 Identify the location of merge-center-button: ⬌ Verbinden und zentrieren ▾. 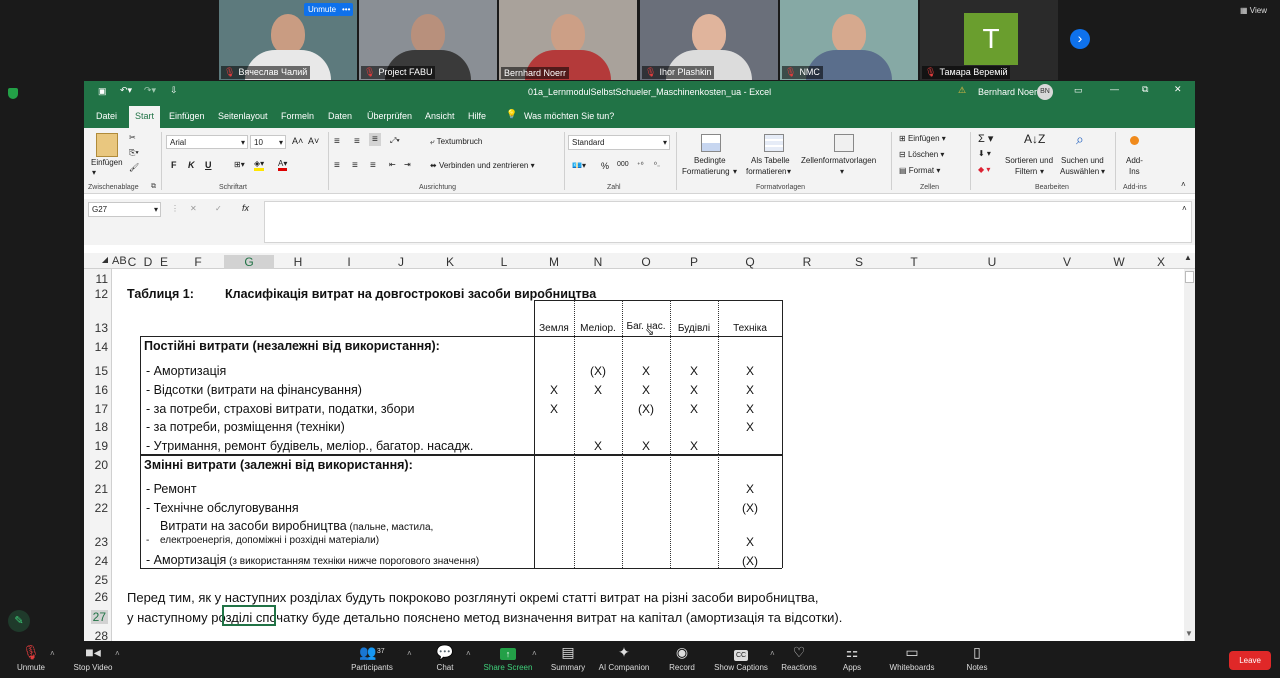
(482, 165).